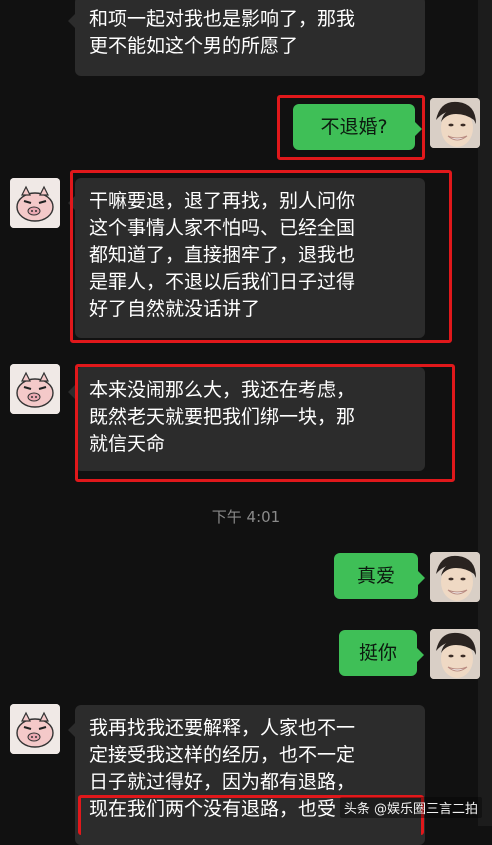 Image resolution: width=492 pixels, height=845 pixels. What do you see at coordinates (410, 807) in the screenshot?
I see `watermark: 头条 @娱乐圈三言二拍` at bounding box center [410, 807].